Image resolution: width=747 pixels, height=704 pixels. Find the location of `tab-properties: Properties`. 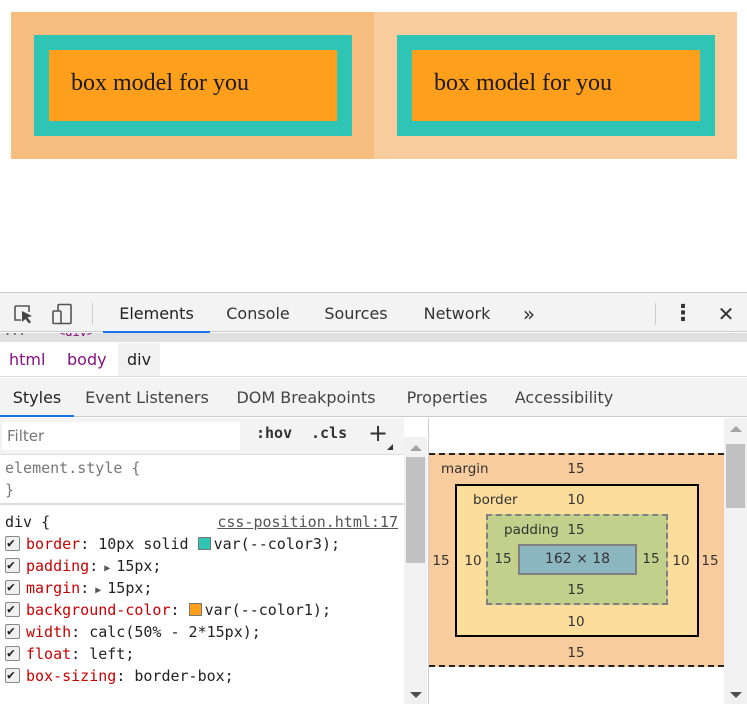

tab-properties: Properties is located at coordinates (447, 397).